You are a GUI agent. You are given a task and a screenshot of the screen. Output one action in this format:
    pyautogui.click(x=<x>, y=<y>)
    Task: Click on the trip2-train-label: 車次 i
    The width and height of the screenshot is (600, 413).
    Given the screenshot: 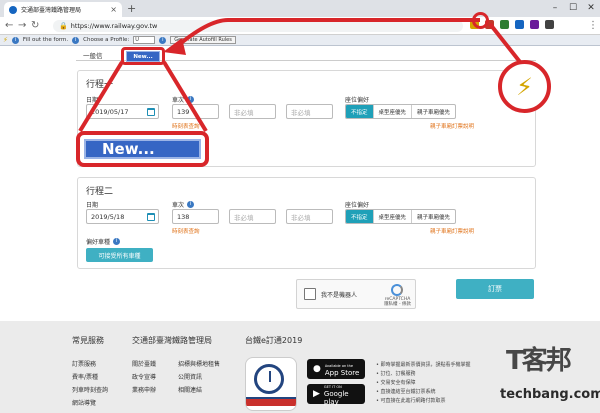 What is the action you would take?
    pyautogui.click(x=183, y=204)
    